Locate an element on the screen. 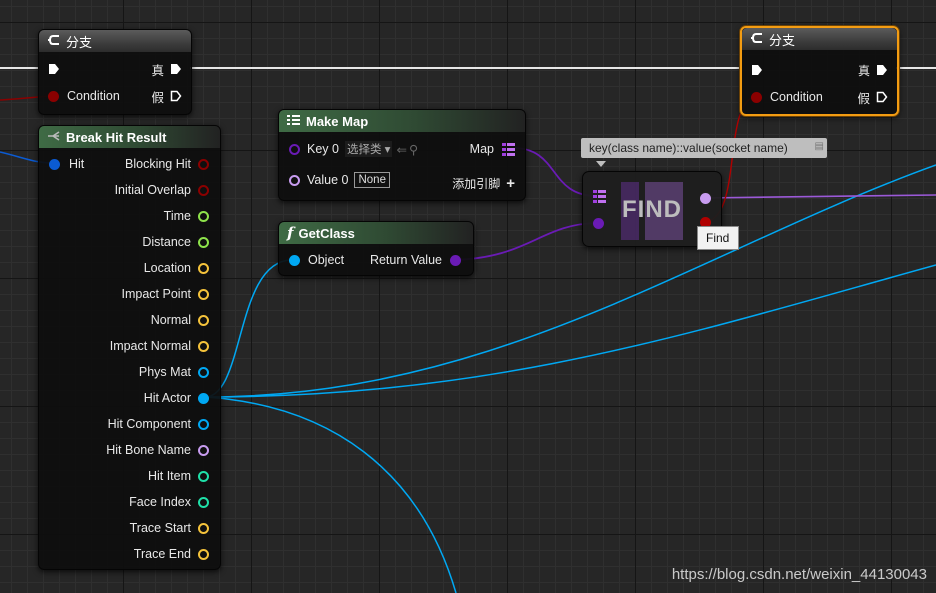 The width and height of the screenshot is (936, 593). exec-out-hollow-icon is located at coordinates (882, 97).